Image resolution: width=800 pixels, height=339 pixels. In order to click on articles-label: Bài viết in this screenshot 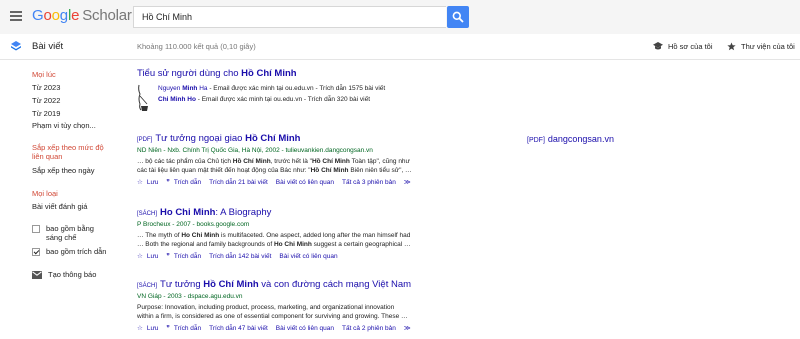, I will do `click(48, 46)`.